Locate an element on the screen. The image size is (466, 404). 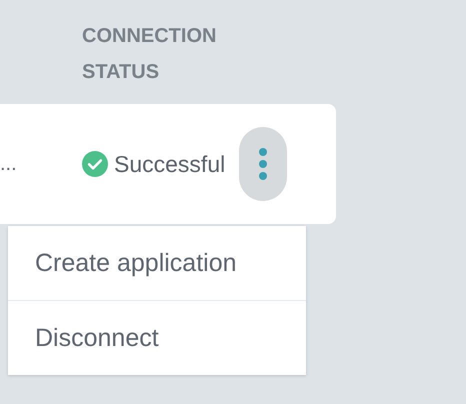
more-button is located at coordinates (263, 164).